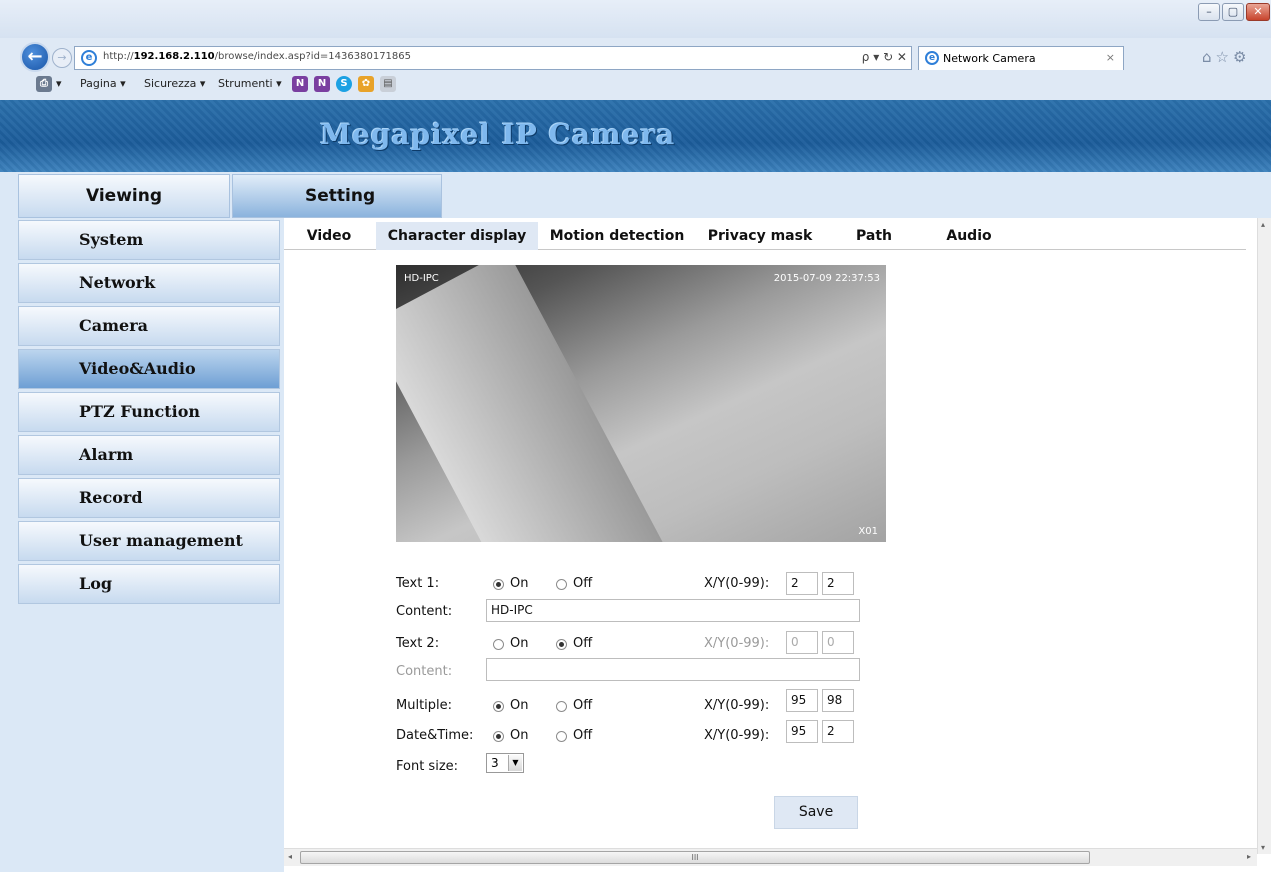  Describe the element at coordinates (505, 763) in the screenshot. I see `font-size-select: 3 ▼` at that location.